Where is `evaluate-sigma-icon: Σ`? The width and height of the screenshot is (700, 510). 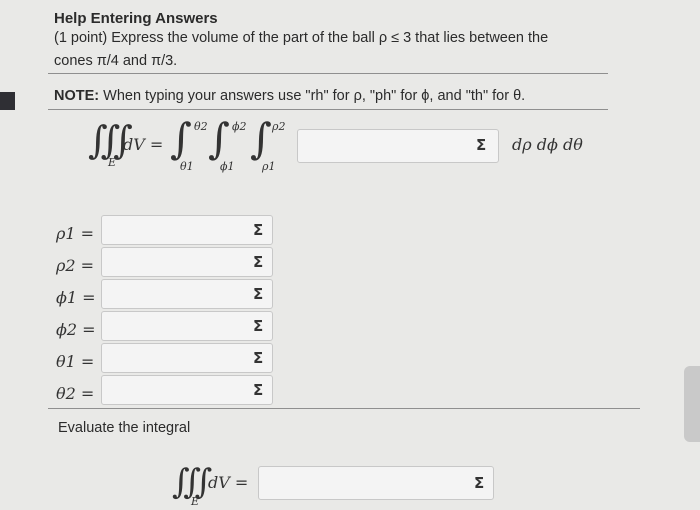
evaluate-sigma-icon: Σ is located at coordinates (479, 483).